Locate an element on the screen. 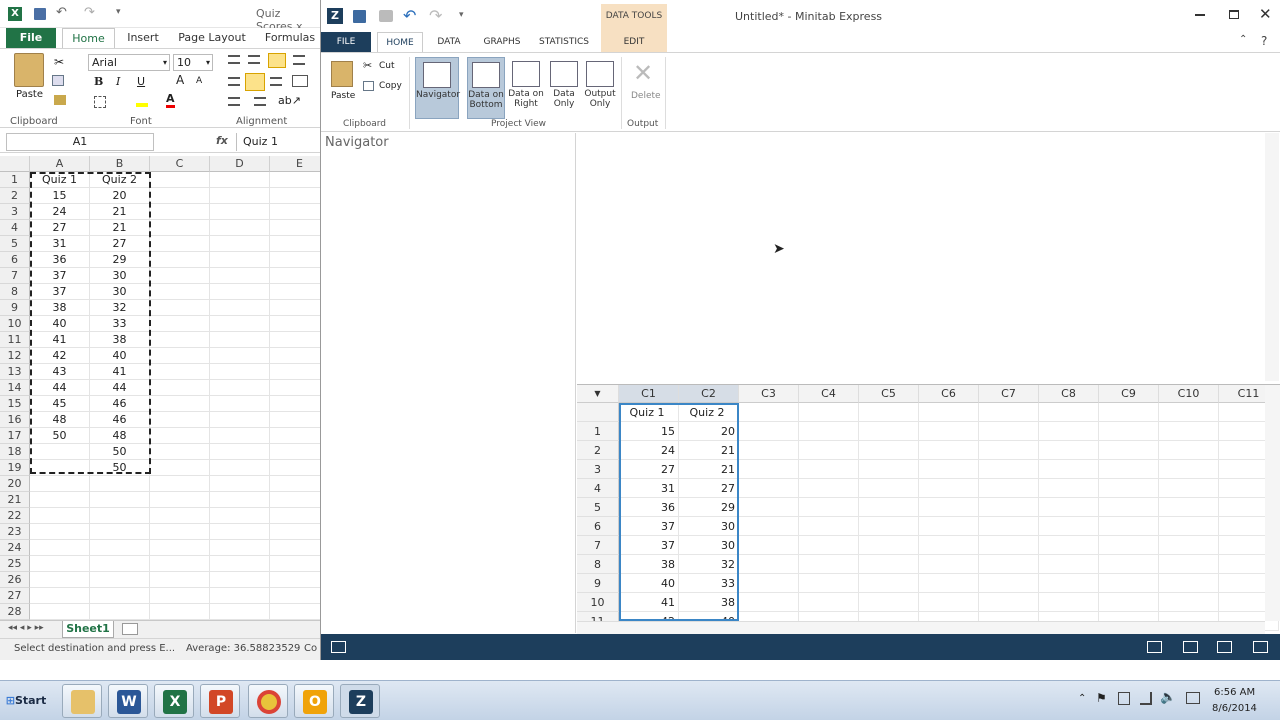  row-header: 21 is located at coordinates (15, 500).